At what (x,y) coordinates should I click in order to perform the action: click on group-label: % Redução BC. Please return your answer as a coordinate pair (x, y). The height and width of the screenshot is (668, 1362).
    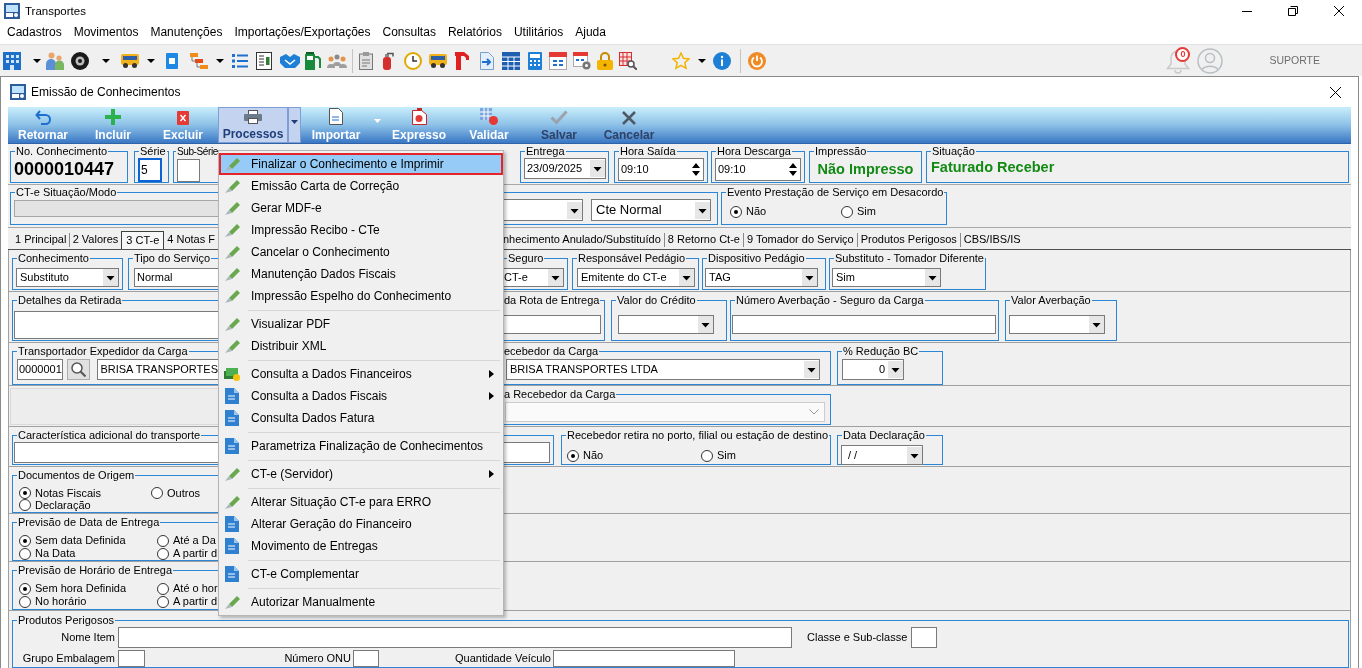
    Looking at the image, I should click on (881, 351).